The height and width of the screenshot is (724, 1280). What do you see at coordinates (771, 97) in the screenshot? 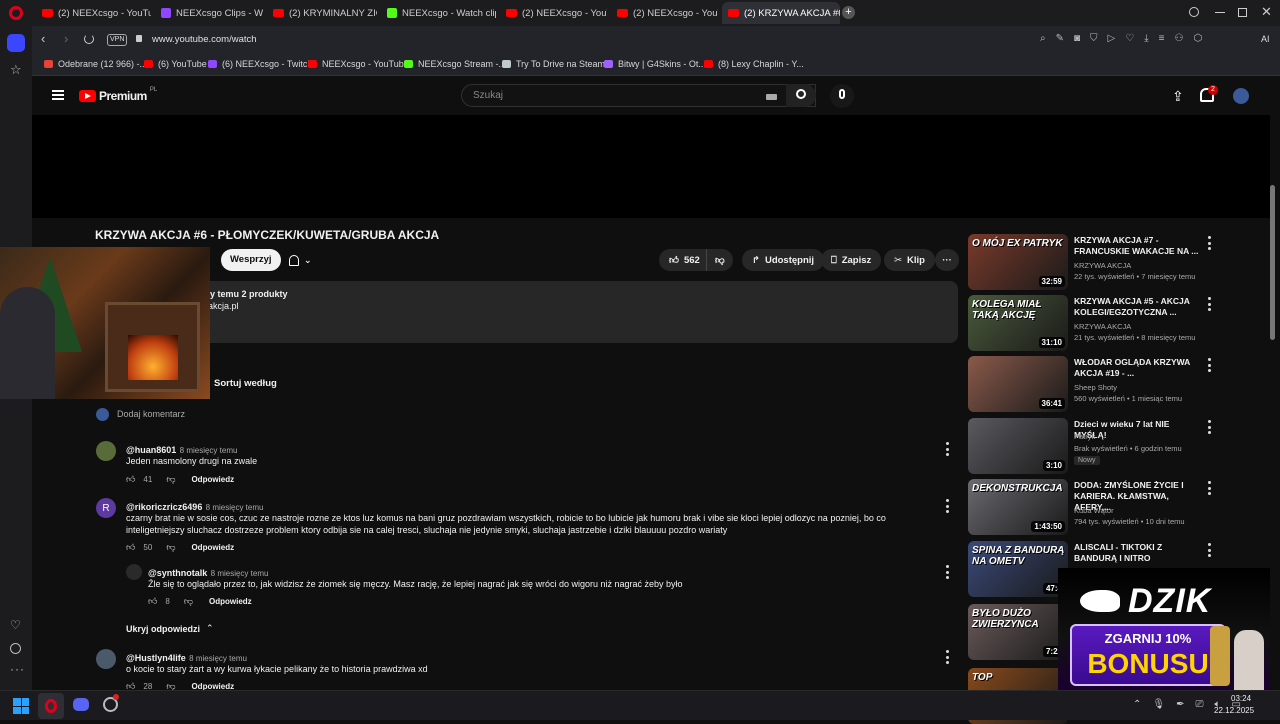
I see `keyboard-icon` at bounding box center [771, 97].